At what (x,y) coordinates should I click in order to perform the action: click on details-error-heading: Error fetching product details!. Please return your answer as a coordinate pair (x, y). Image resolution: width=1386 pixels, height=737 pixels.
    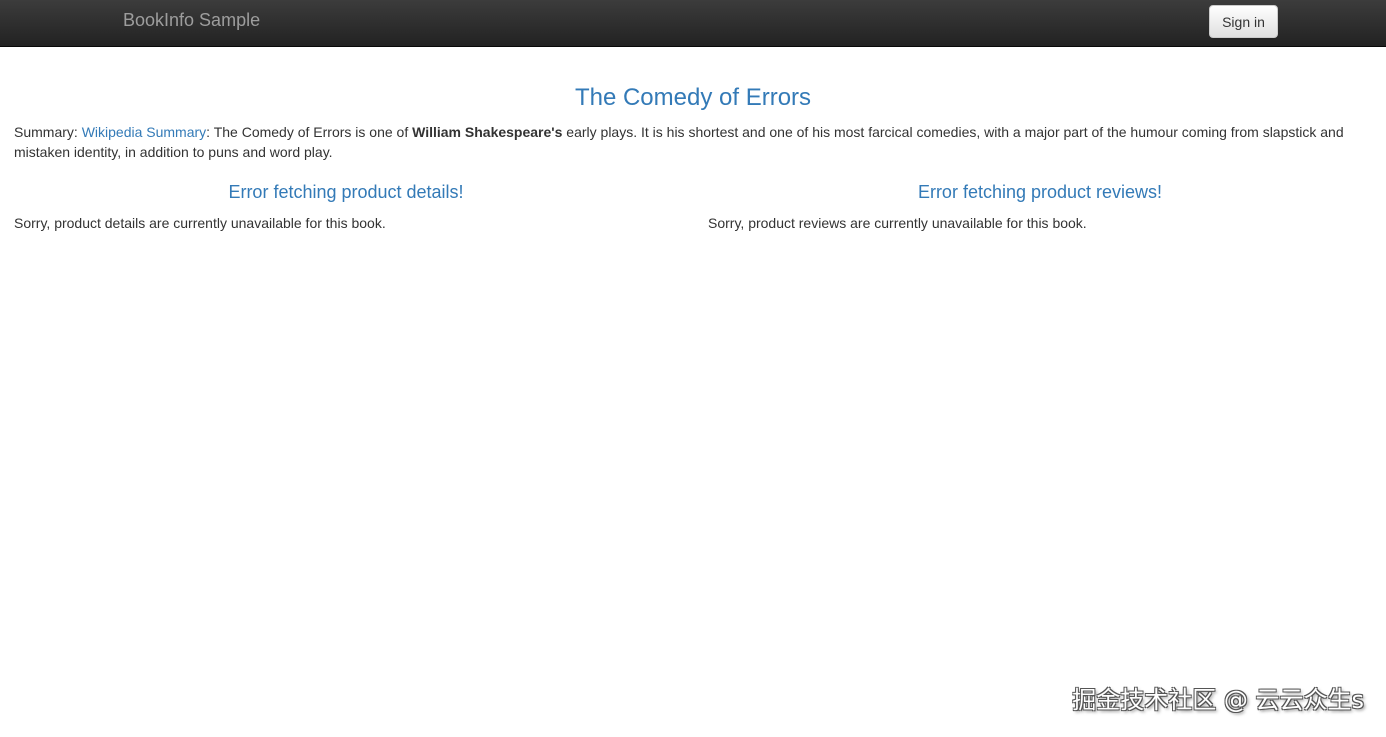
    Looking at the image, I should click on (346, 192).